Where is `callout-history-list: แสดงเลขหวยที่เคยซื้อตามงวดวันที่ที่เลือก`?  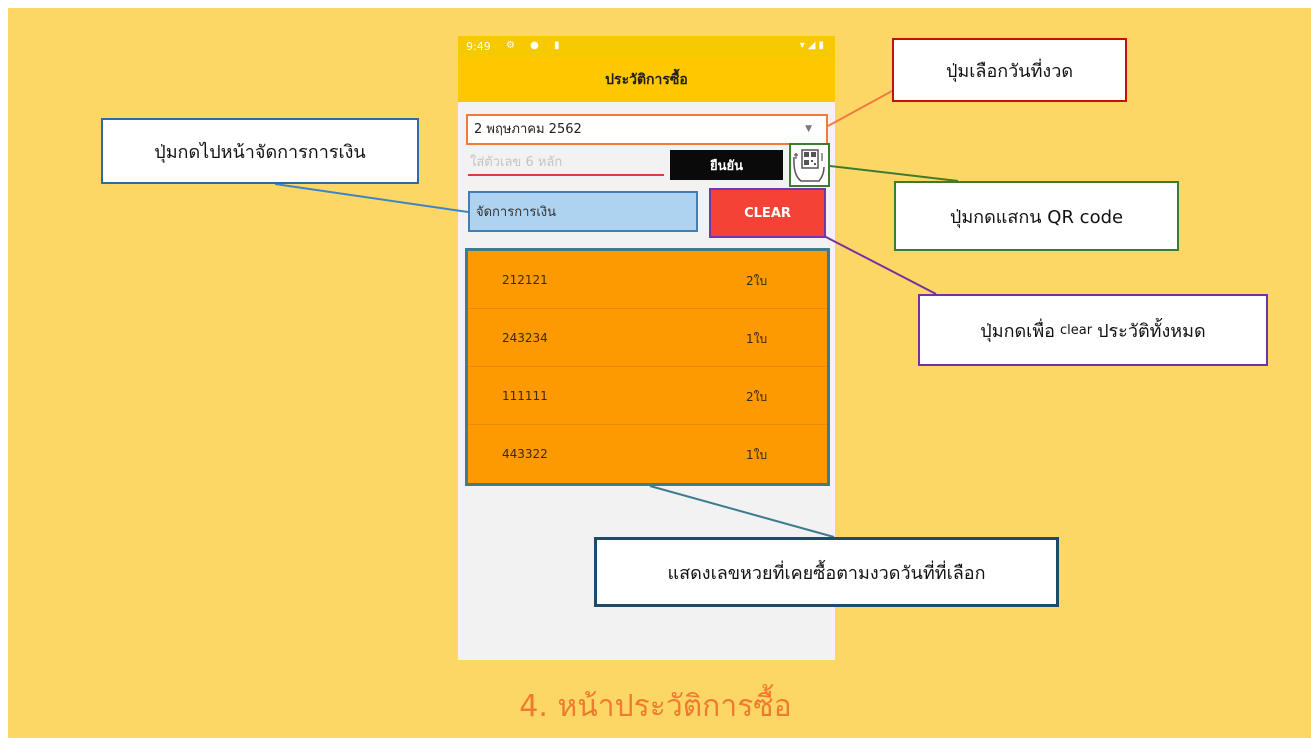 callout-history-list: แสดงเลขหวยที่เคยซื้อตามงวดวันที่ที่เลือก is located at coordinates (826, 572).